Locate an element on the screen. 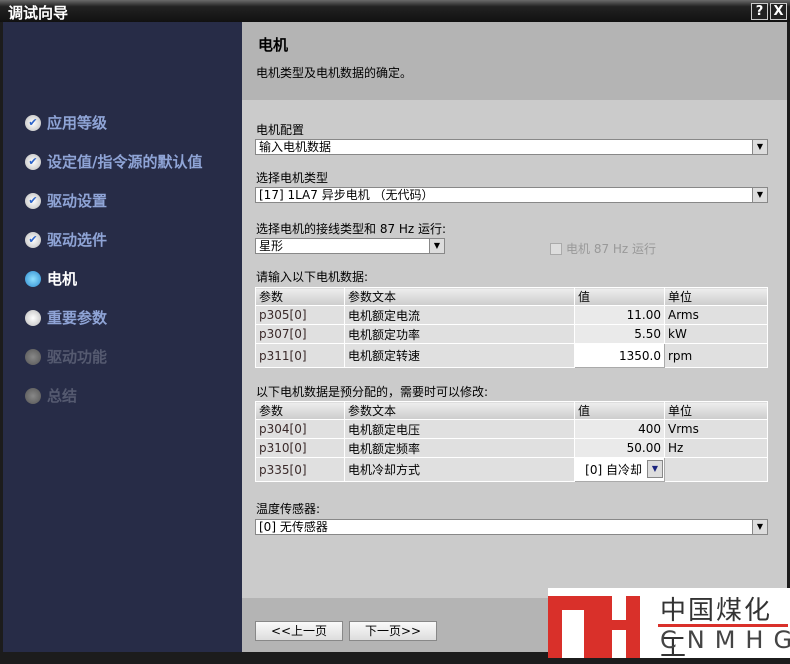 This screenshot has width=790, height=664. table-row: p311[0] 电机额定转速 1350.0 rpm is located at coordinates (511, 355).